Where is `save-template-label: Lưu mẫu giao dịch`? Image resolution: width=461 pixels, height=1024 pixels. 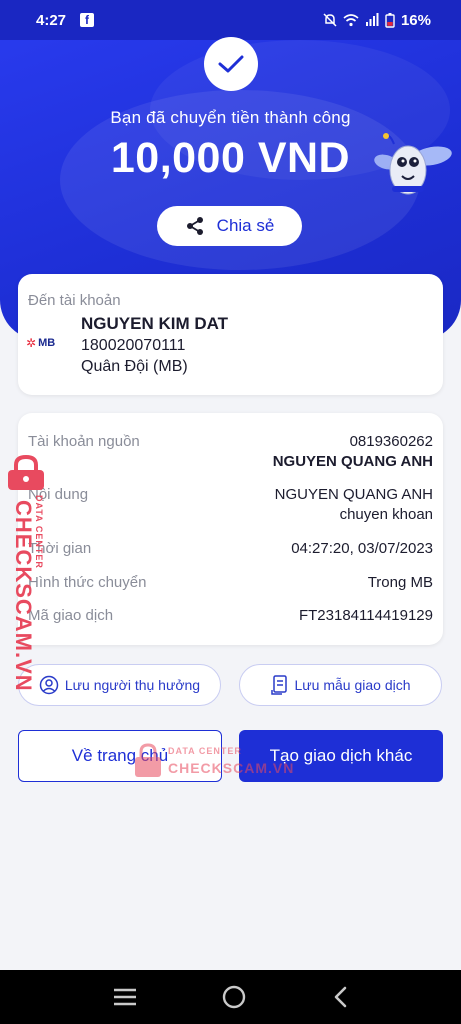 save-template-label: Lưu mẫu giao dịch is located at coordinates (352, 685).